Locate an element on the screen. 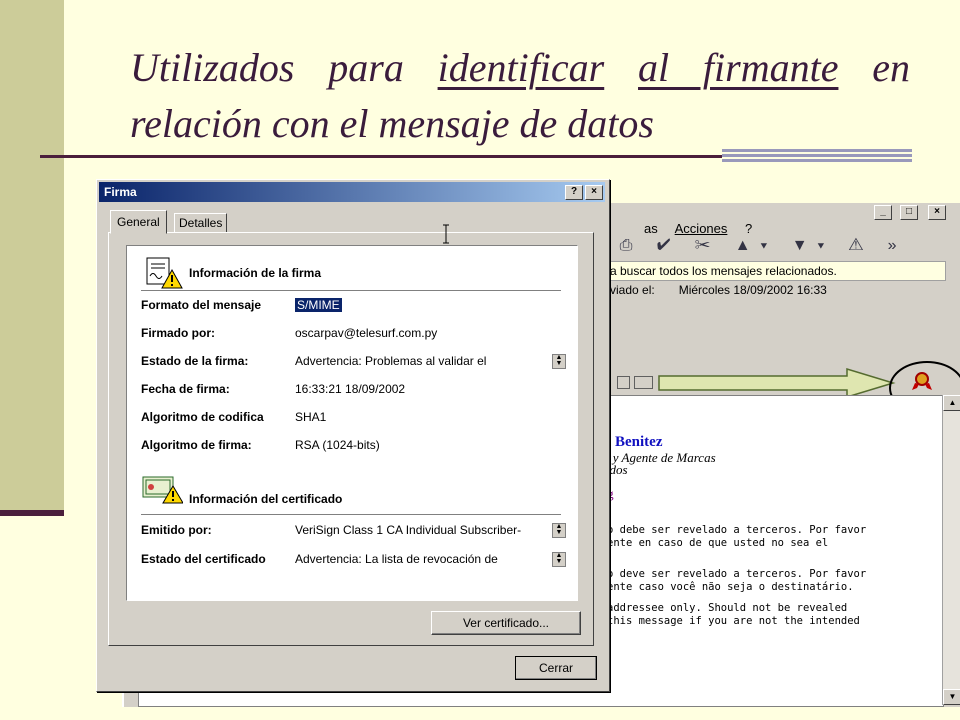 Image resolution: width=960 pixels, height=720 pixels. dialog-title: Firma is located at coordinates (120, 192).